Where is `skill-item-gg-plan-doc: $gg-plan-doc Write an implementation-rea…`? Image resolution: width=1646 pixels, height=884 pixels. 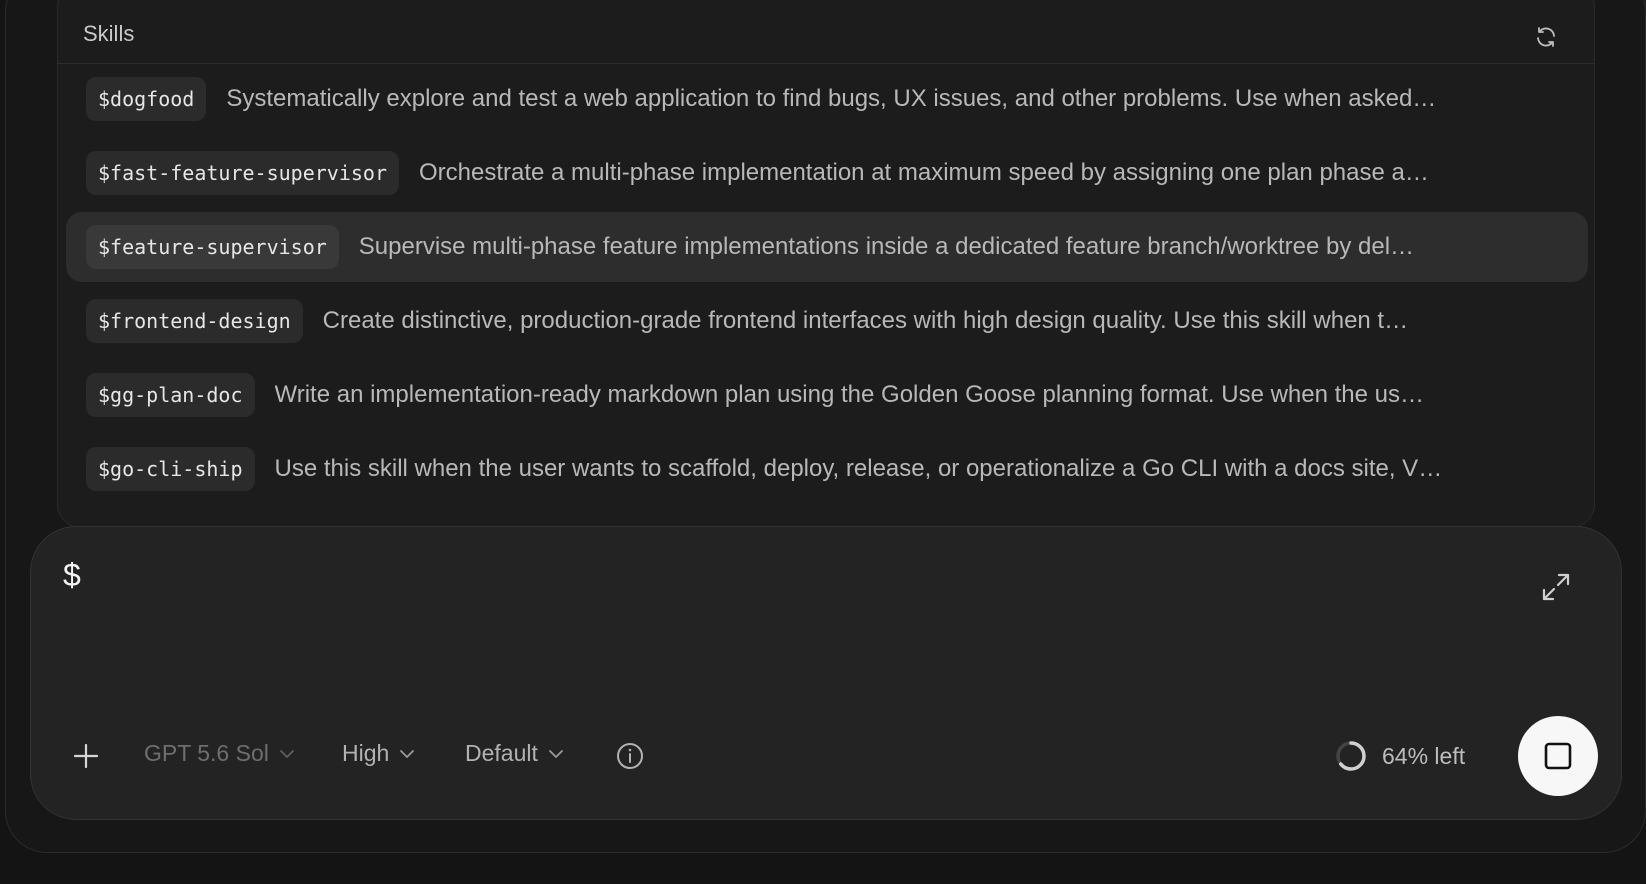
skill-item-gg-plan-doc: $gg-plan-doc Write an implementation-rea… is located at coordinates (827, 395).